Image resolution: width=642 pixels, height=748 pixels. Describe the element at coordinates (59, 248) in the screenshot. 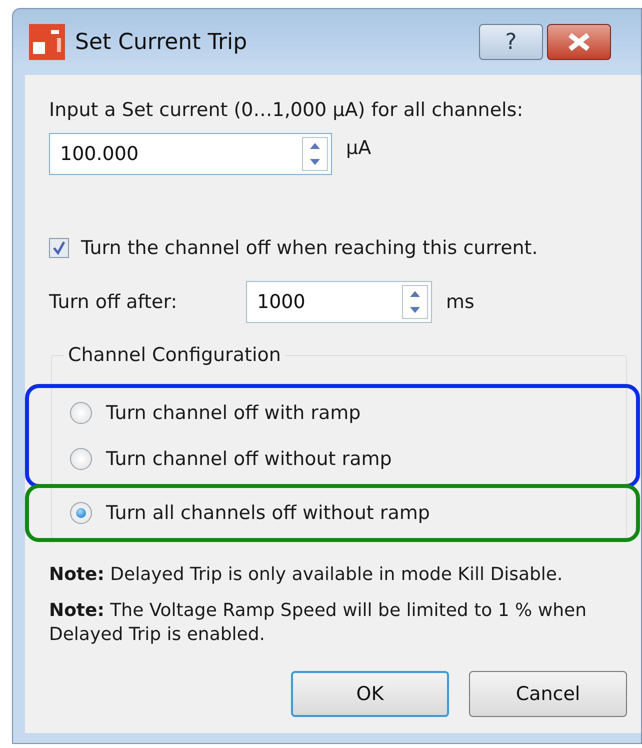

I see `checkbox` at that location.